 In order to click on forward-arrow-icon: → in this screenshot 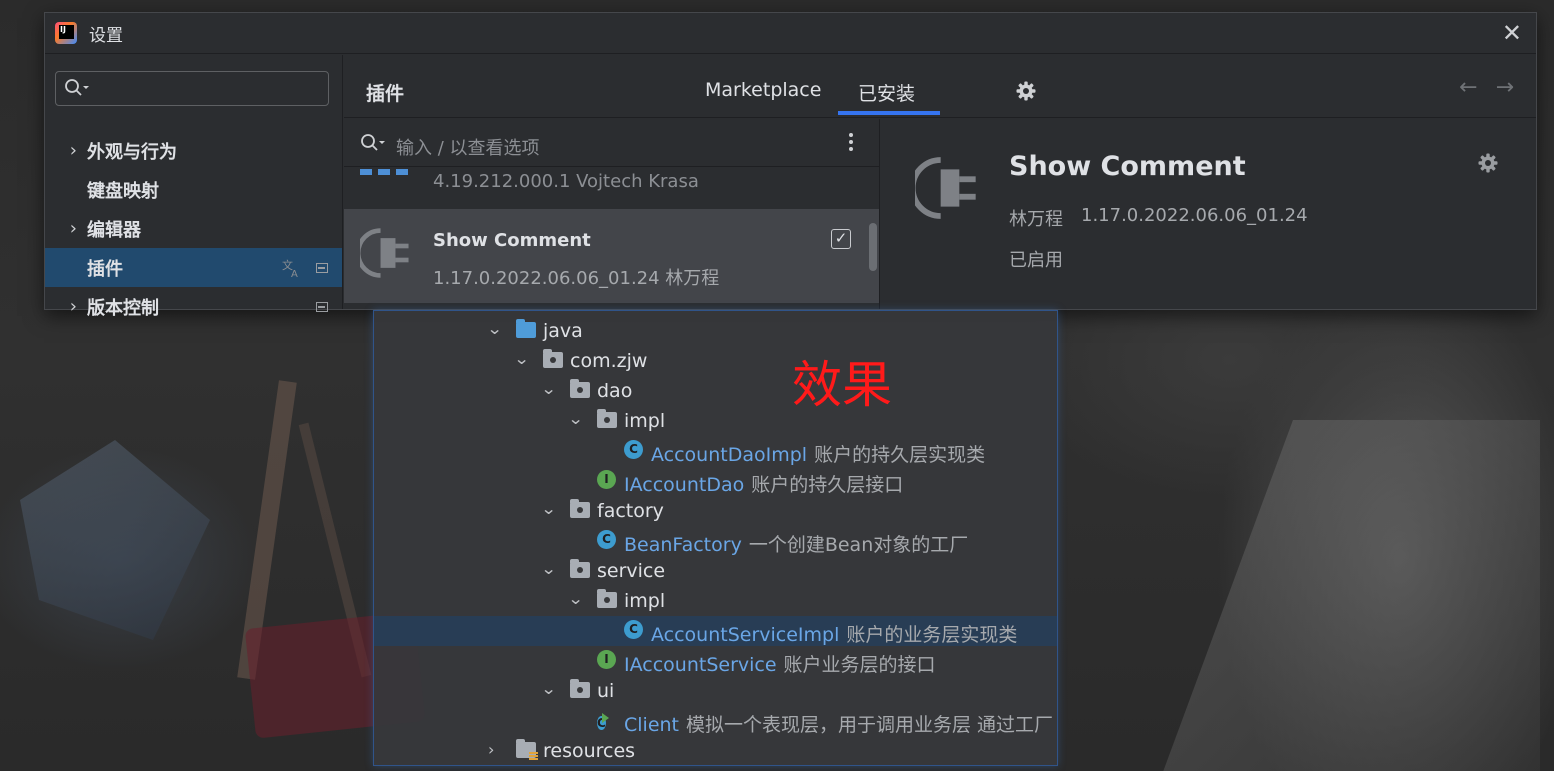, I will do `click(1505, 87)`.